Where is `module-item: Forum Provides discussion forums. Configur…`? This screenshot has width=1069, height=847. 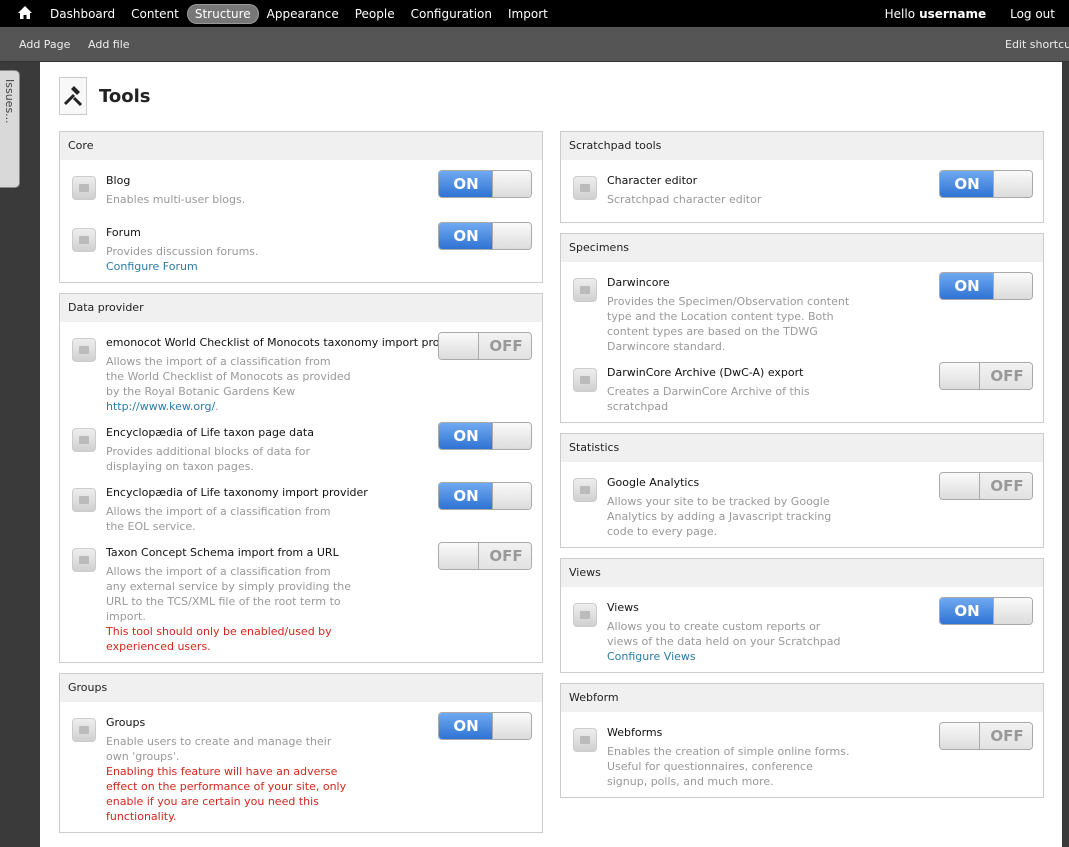
module-item: Forum Provides discussion forums. Configur… is located at coordinates (301, 248).